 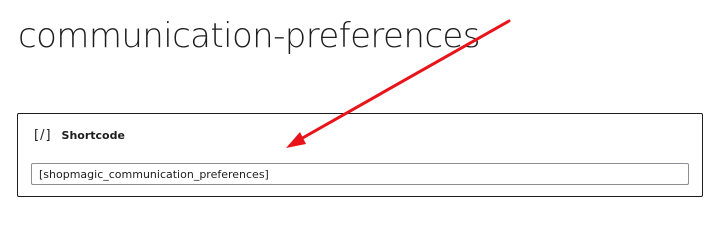 What do you see at coordinates (360, 174) in the screenshot?
I see `shortcode-input` at bounding box center [360, 174].